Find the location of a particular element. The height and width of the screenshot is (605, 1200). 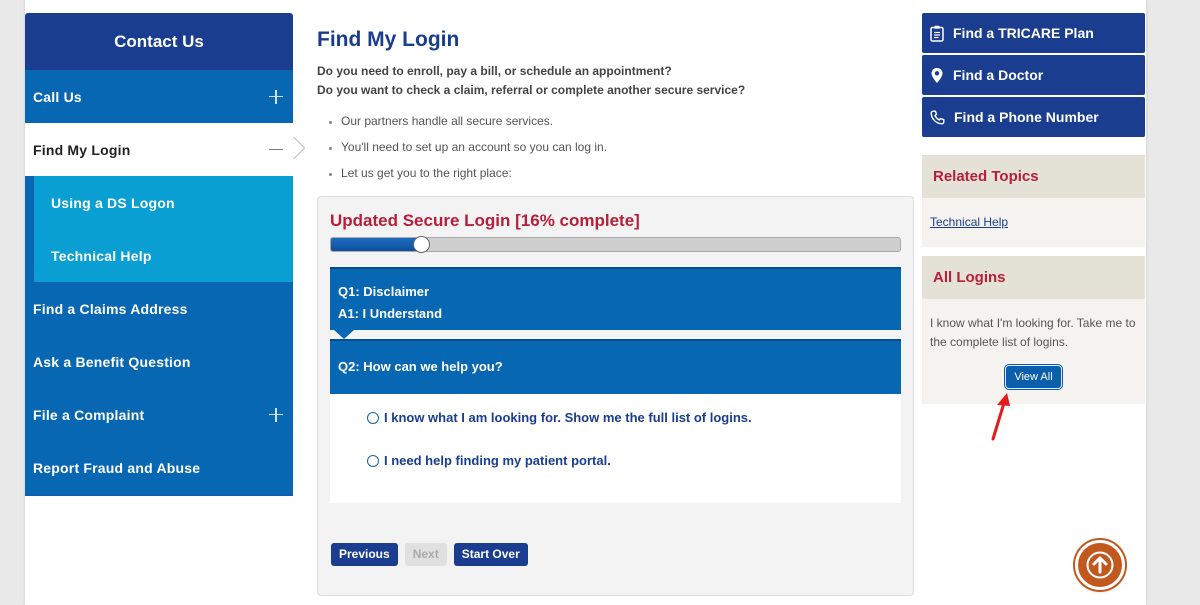

nav-item-label: Report Fraud and Abuse is located at coordinates (117, 467).